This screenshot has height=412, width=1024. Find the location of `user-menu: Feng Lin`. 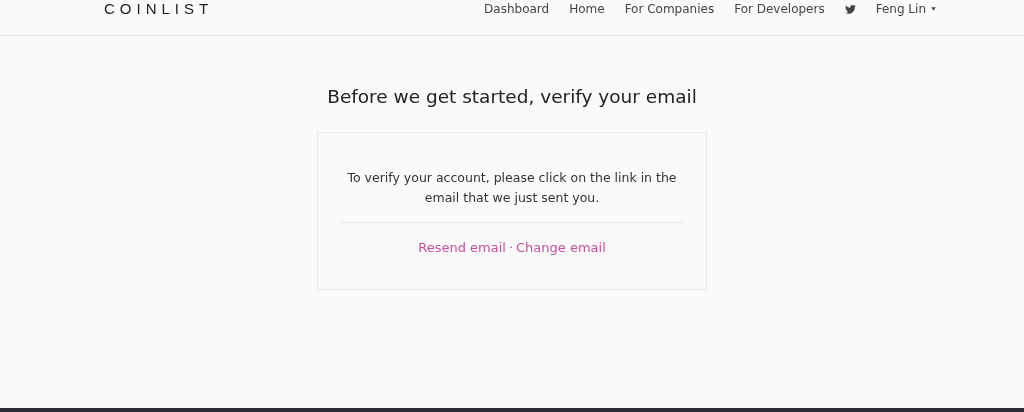

user-menu: Feng Lin is located at coordinates (905, 9).